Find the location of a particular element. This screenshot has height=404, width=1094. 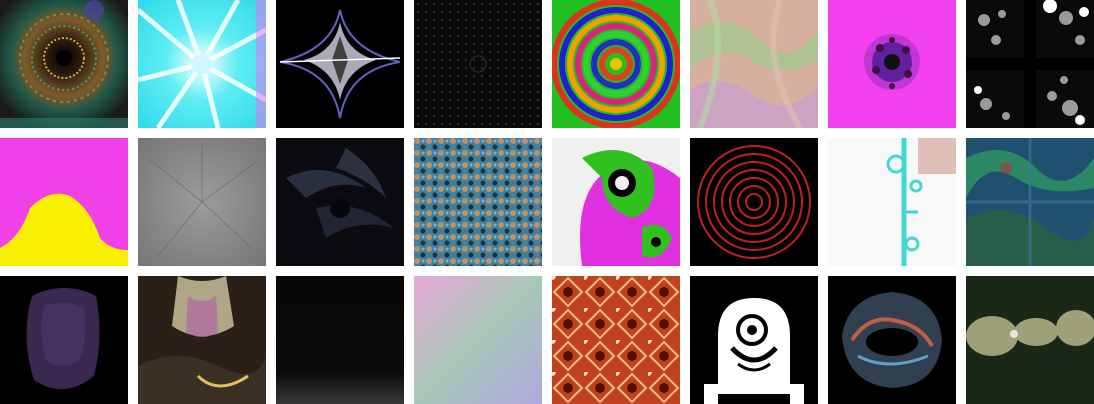

tile-purple-blob-on-black is located at coordinates (64, 340).